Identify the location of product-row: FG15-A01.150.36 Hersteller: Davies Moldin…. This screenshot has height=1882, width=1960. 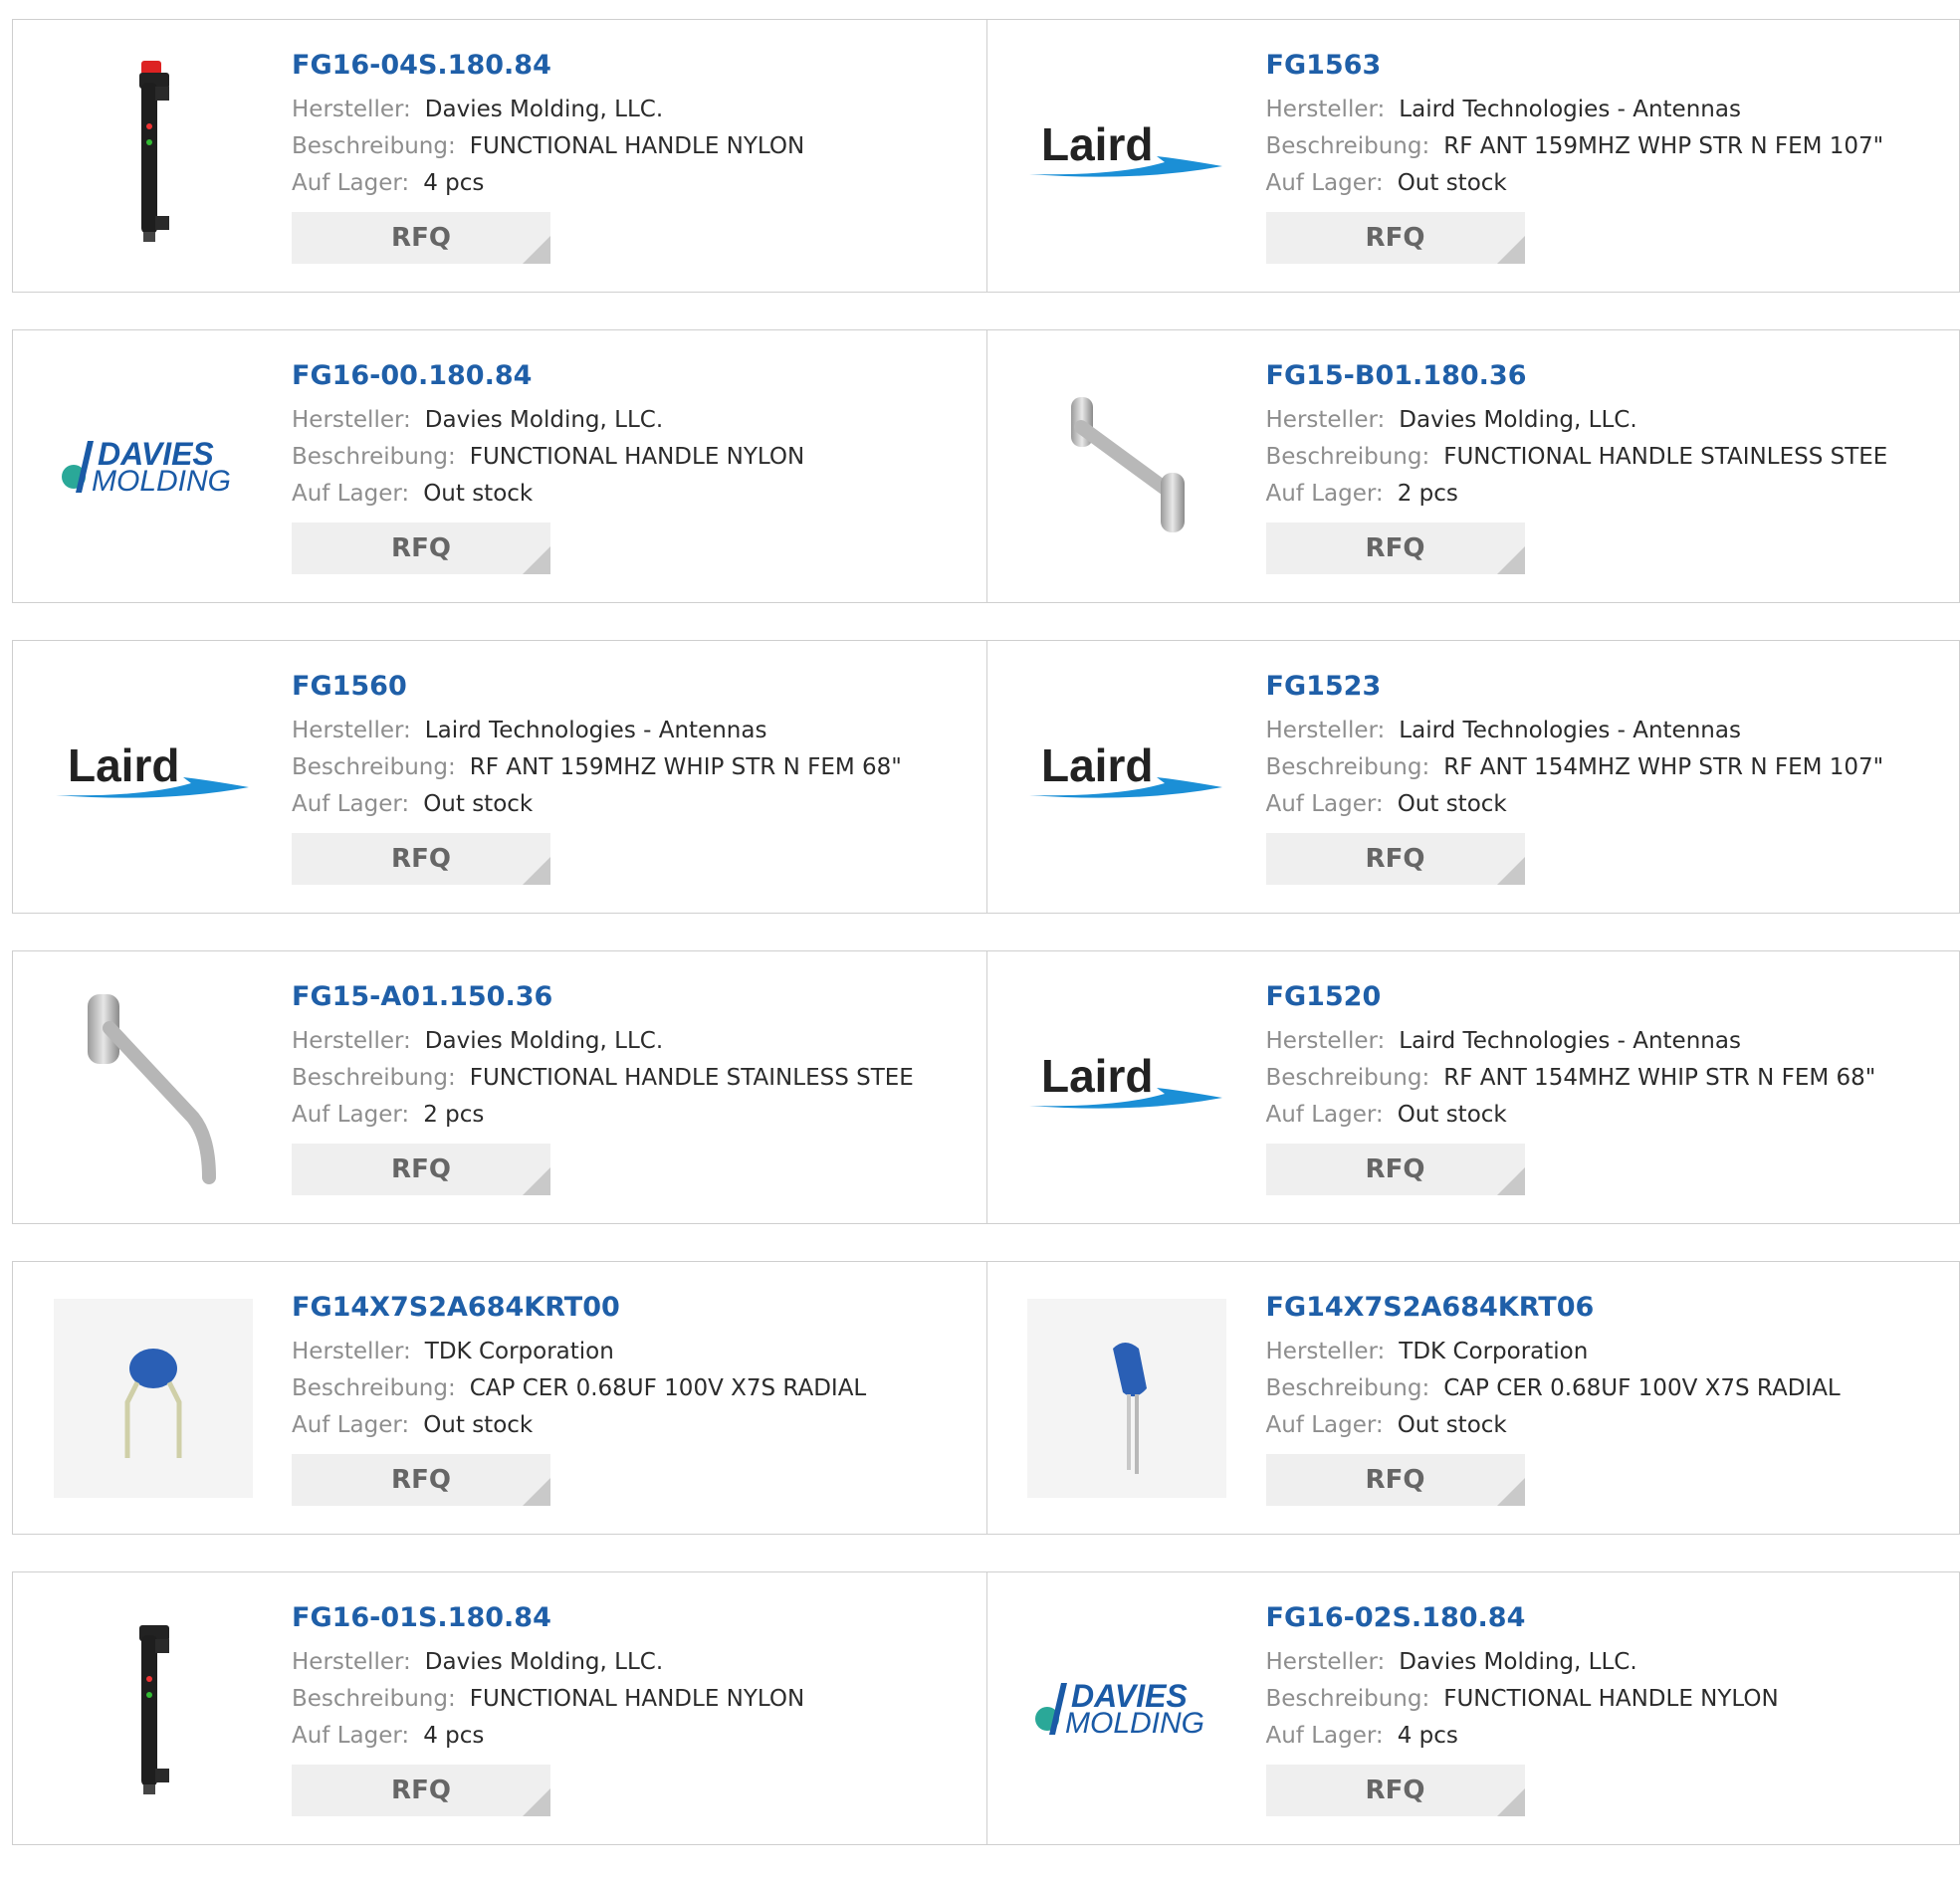
(986, 1087).